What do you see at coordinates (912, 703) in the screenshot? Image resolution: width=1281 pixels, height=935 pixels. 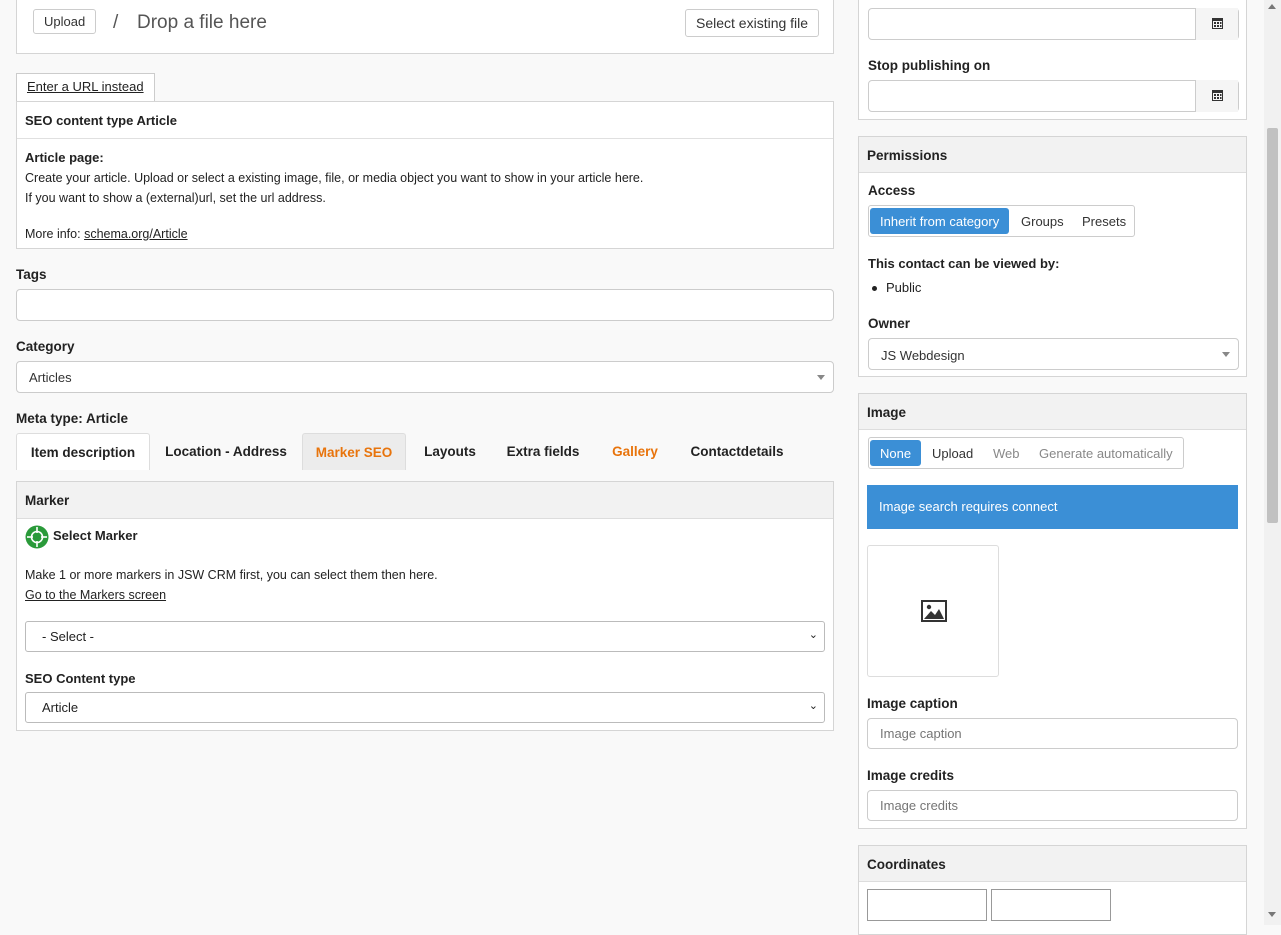 I see `image-caption-label: Image caption` at bounding box center [912, 703].